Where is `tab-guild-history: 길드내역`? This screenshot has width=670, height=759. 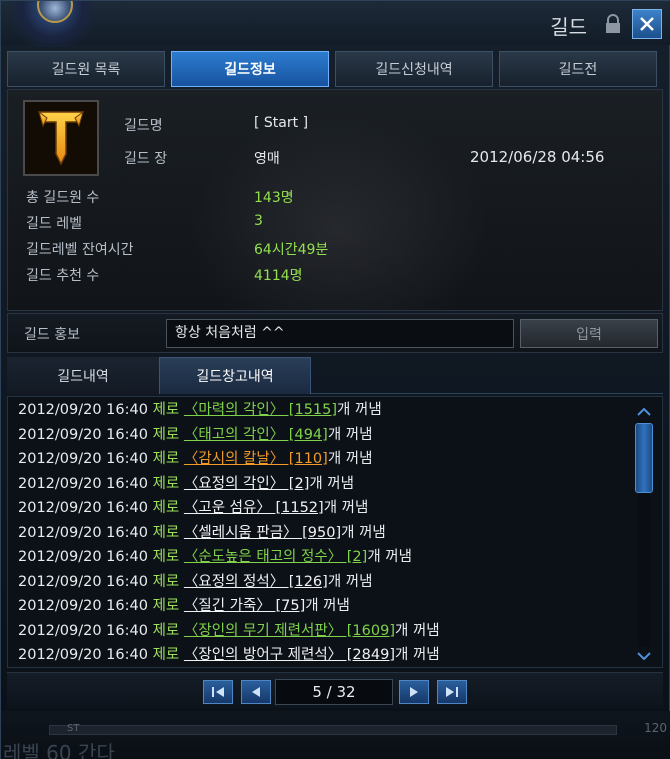
tab-guild-history: 길드내역 is located at coordinates (83, 375).